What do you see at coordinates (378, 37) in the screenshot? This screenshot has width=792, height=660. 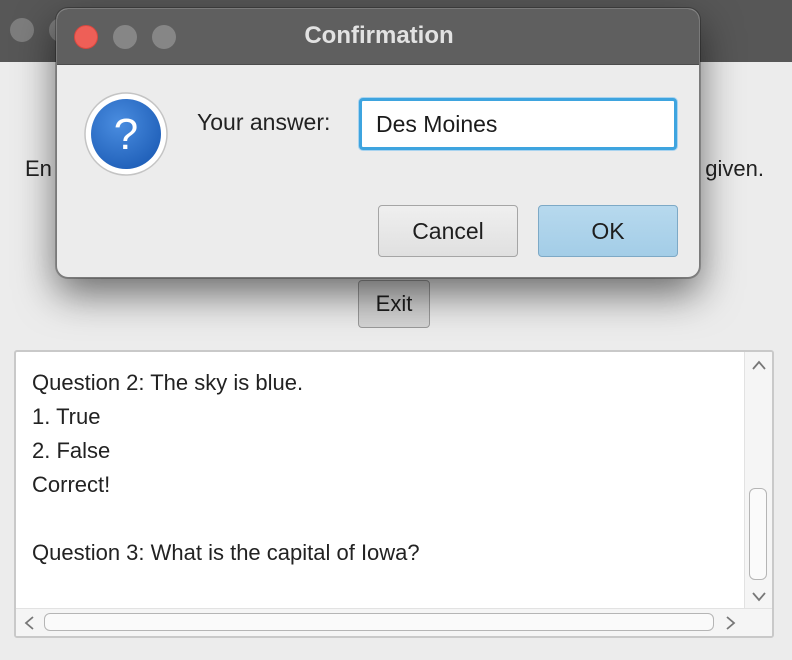 I see `dialog-titlebar: Confirmation` at bounding box center [378, 37].